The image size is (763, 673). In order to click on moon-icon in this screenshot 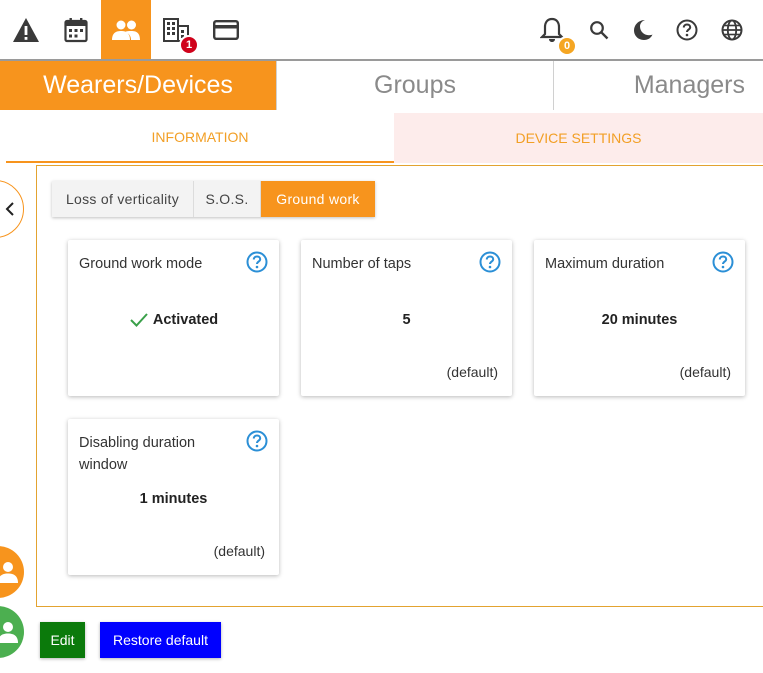, I will do `click(643, 29)`.